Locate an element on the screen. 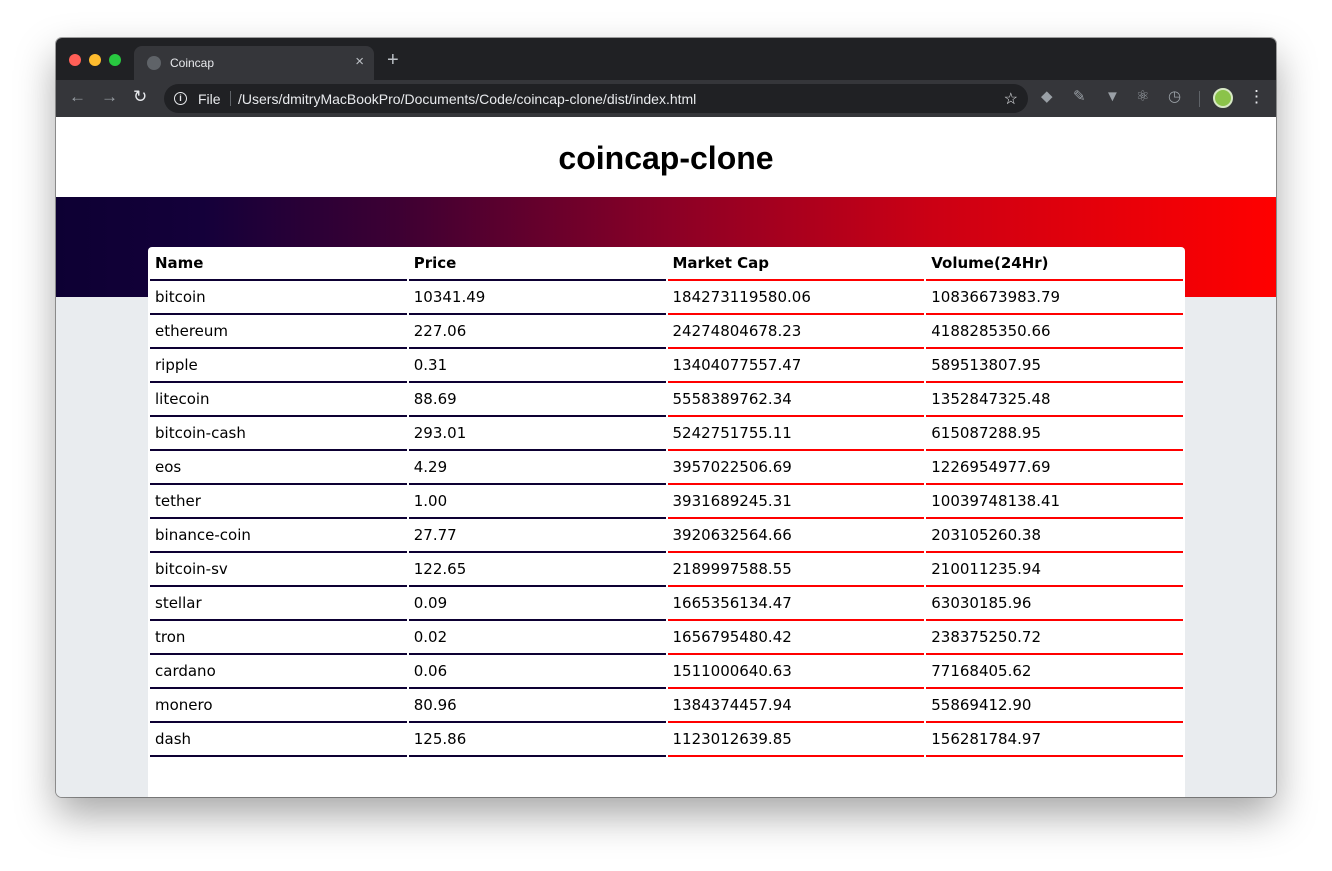 The height and width of the screenshot is (871, 1332). table-row: eos 4.29 3957022506.69 1226954977.69 is located at coordinates (666, 468).